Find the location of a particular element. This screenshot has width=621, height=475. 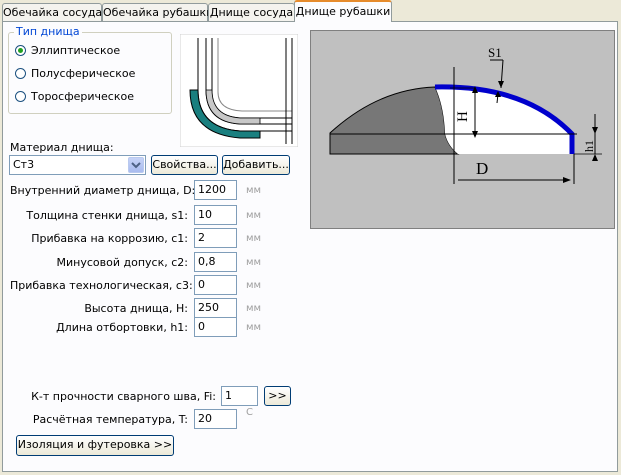

flange-length-unit: мм is located at coordinates (254, 327).